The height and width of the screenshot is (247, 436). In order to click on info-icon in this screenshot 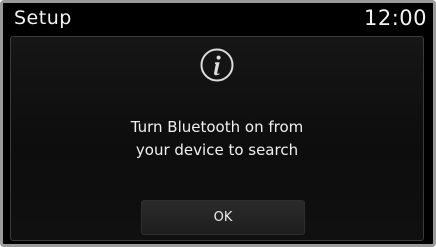, I will do `click(217, 65)`.